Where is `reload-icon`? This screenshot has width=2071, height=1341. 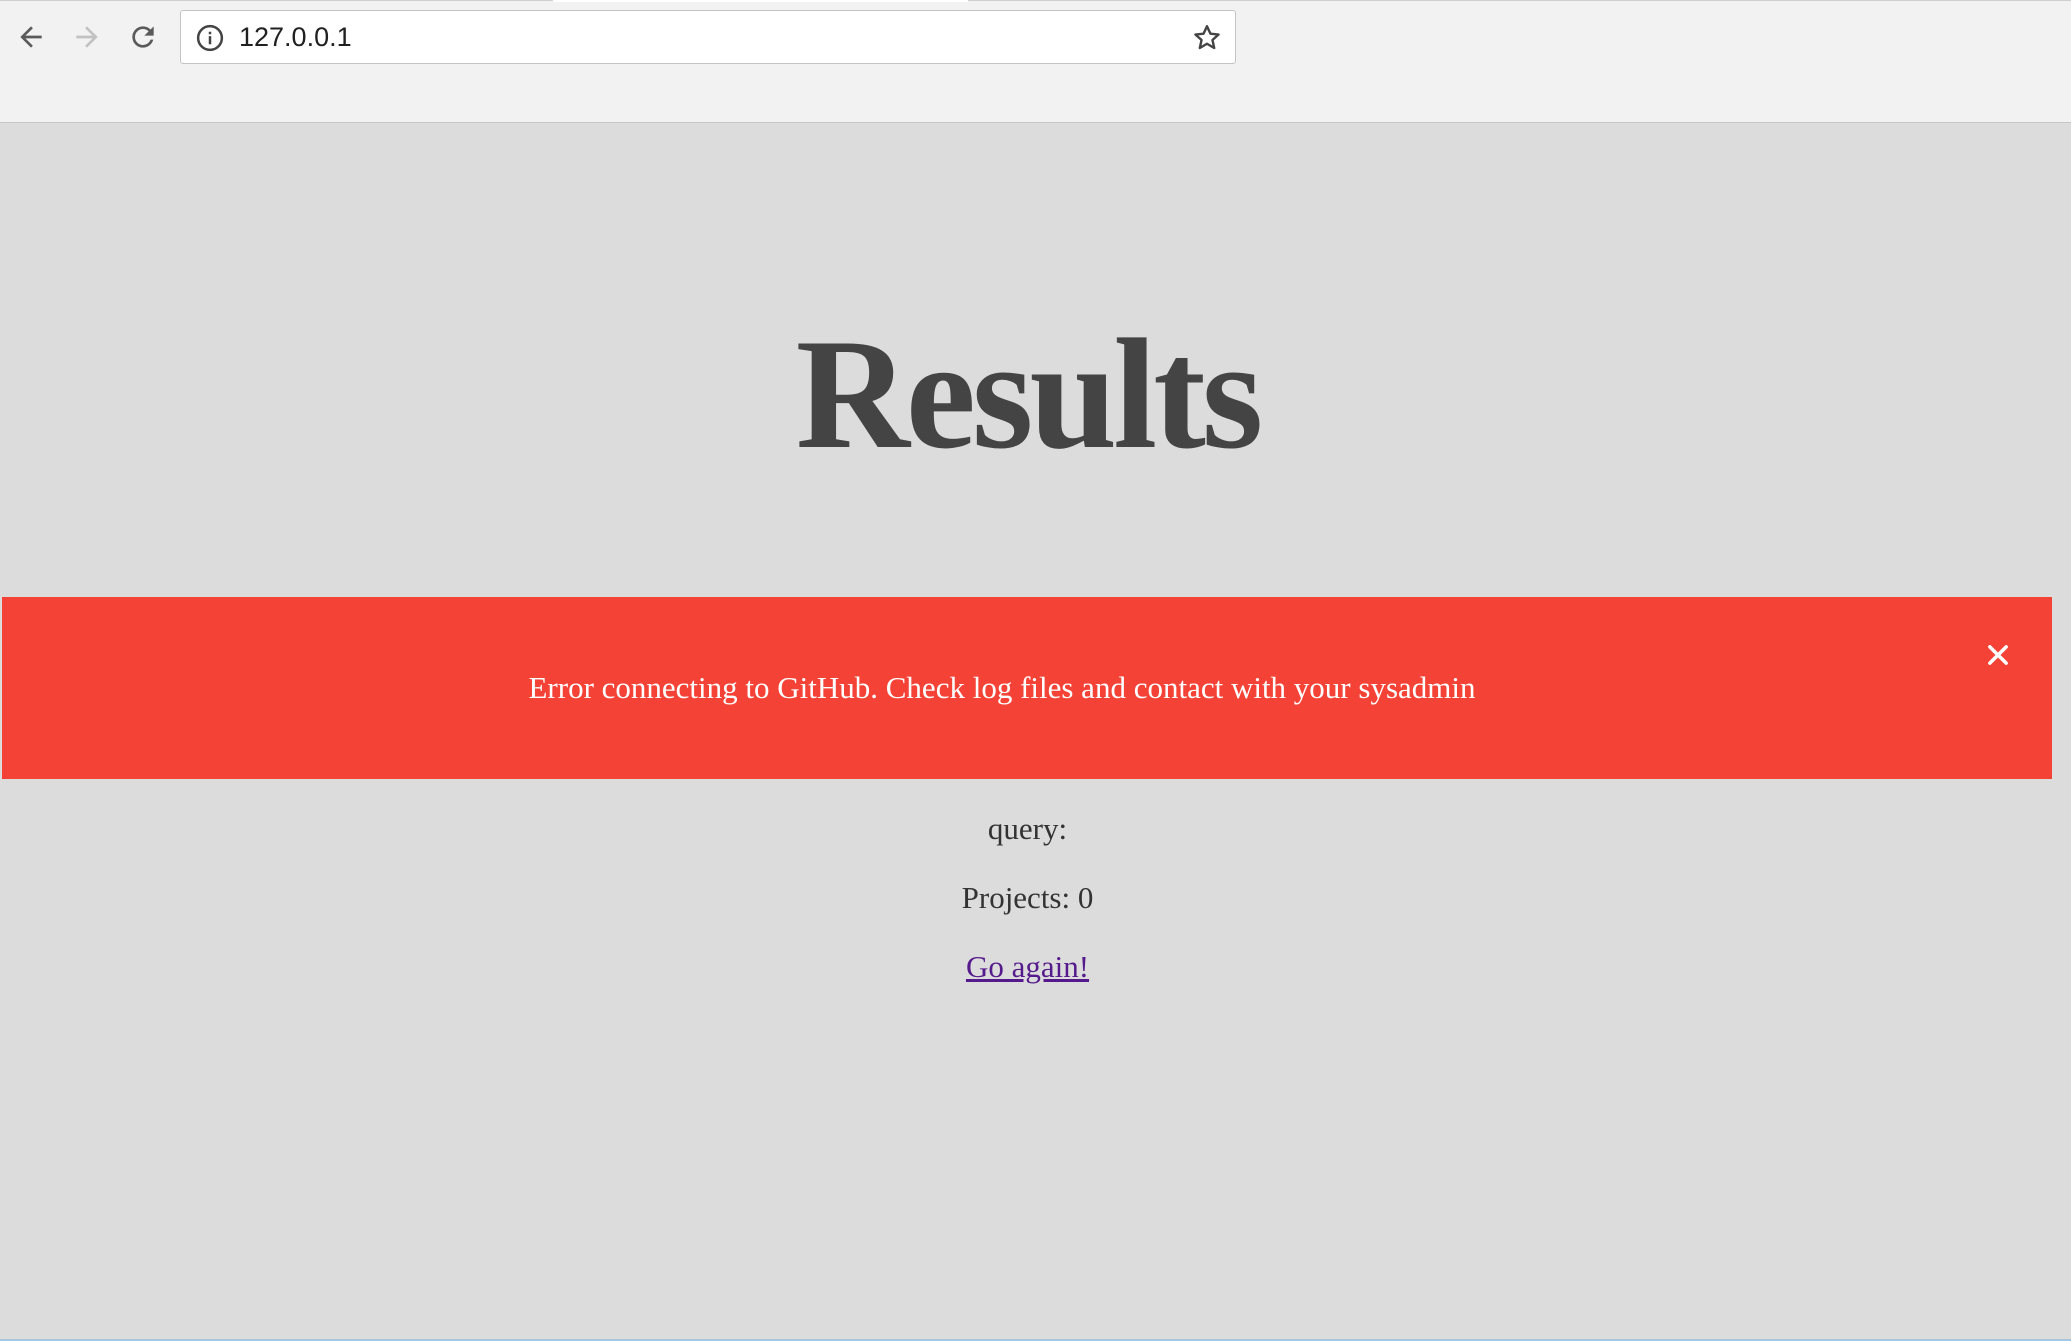
reload-icon is located at coordinates (143, 37).